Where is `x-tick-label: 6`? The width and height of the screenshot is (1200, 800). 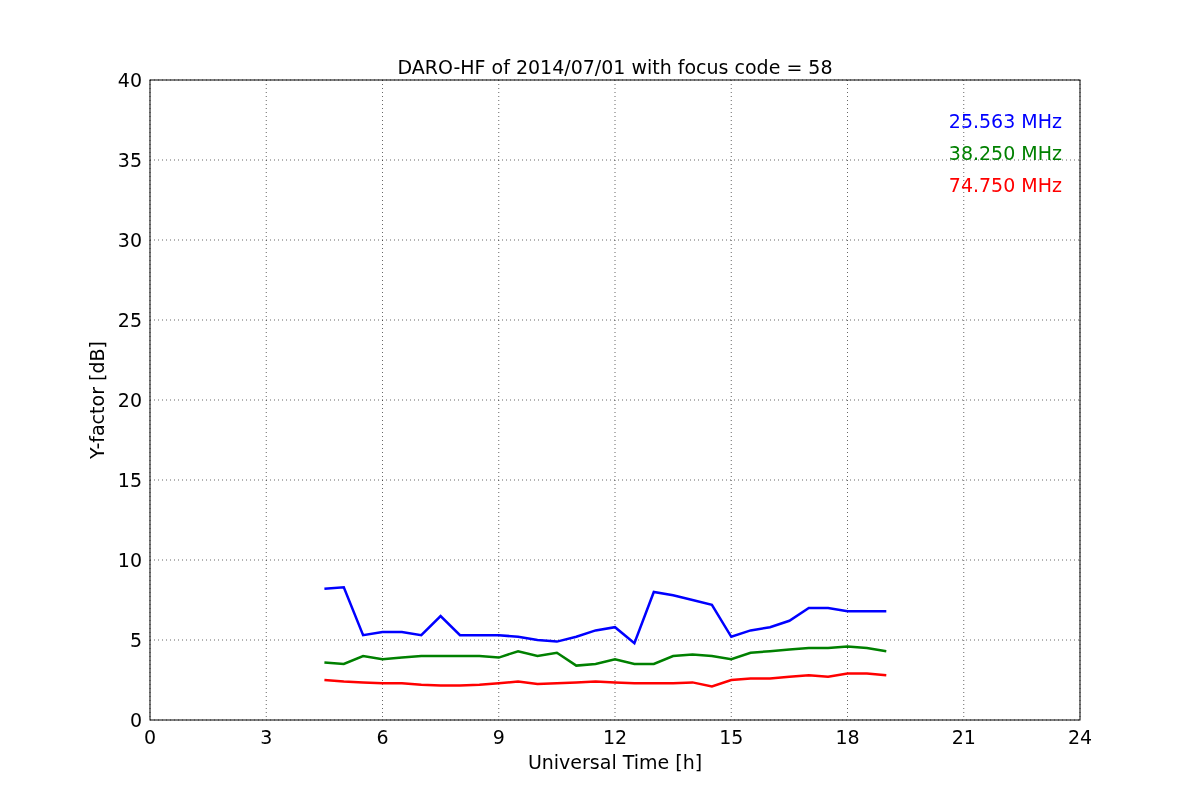
x-tick-label: 6 is located at coordinates (382, 737).